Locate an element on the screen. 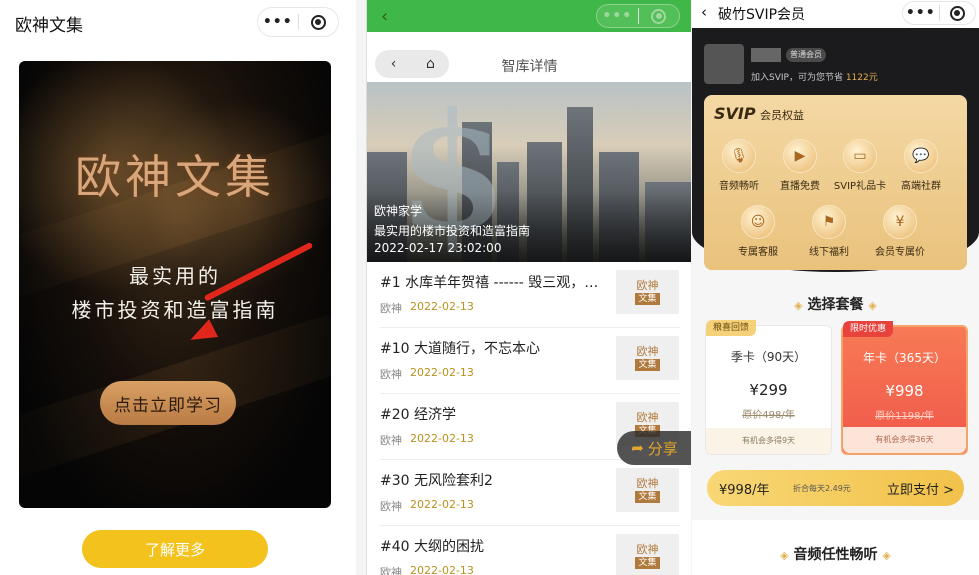 The width and height of the screenshot is (979, 575). mini-program-capsule: ••• is located at coordinates (939, 13).